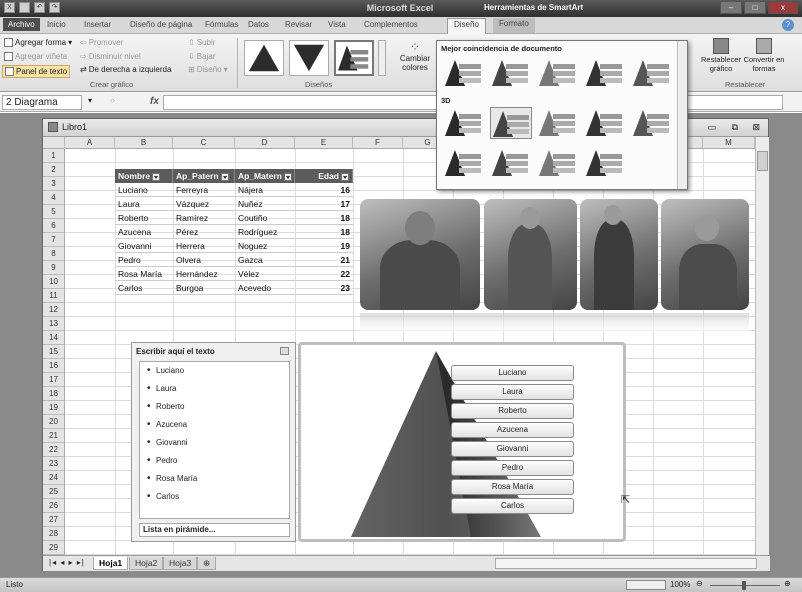  Describe the element at coordinates (54, 268) in the screenshot. I see `row-header: 9` at that location.